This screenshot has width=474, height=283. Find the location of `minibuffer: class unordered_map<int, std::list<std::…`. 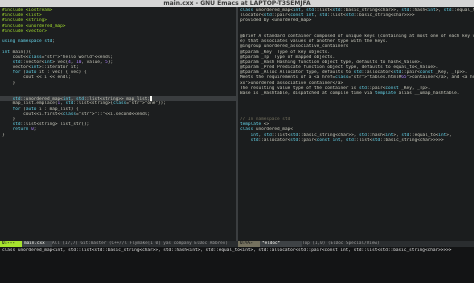

minibuffer: class unordered_map<int, std::list<std::… is located at coordinates (237, 265).